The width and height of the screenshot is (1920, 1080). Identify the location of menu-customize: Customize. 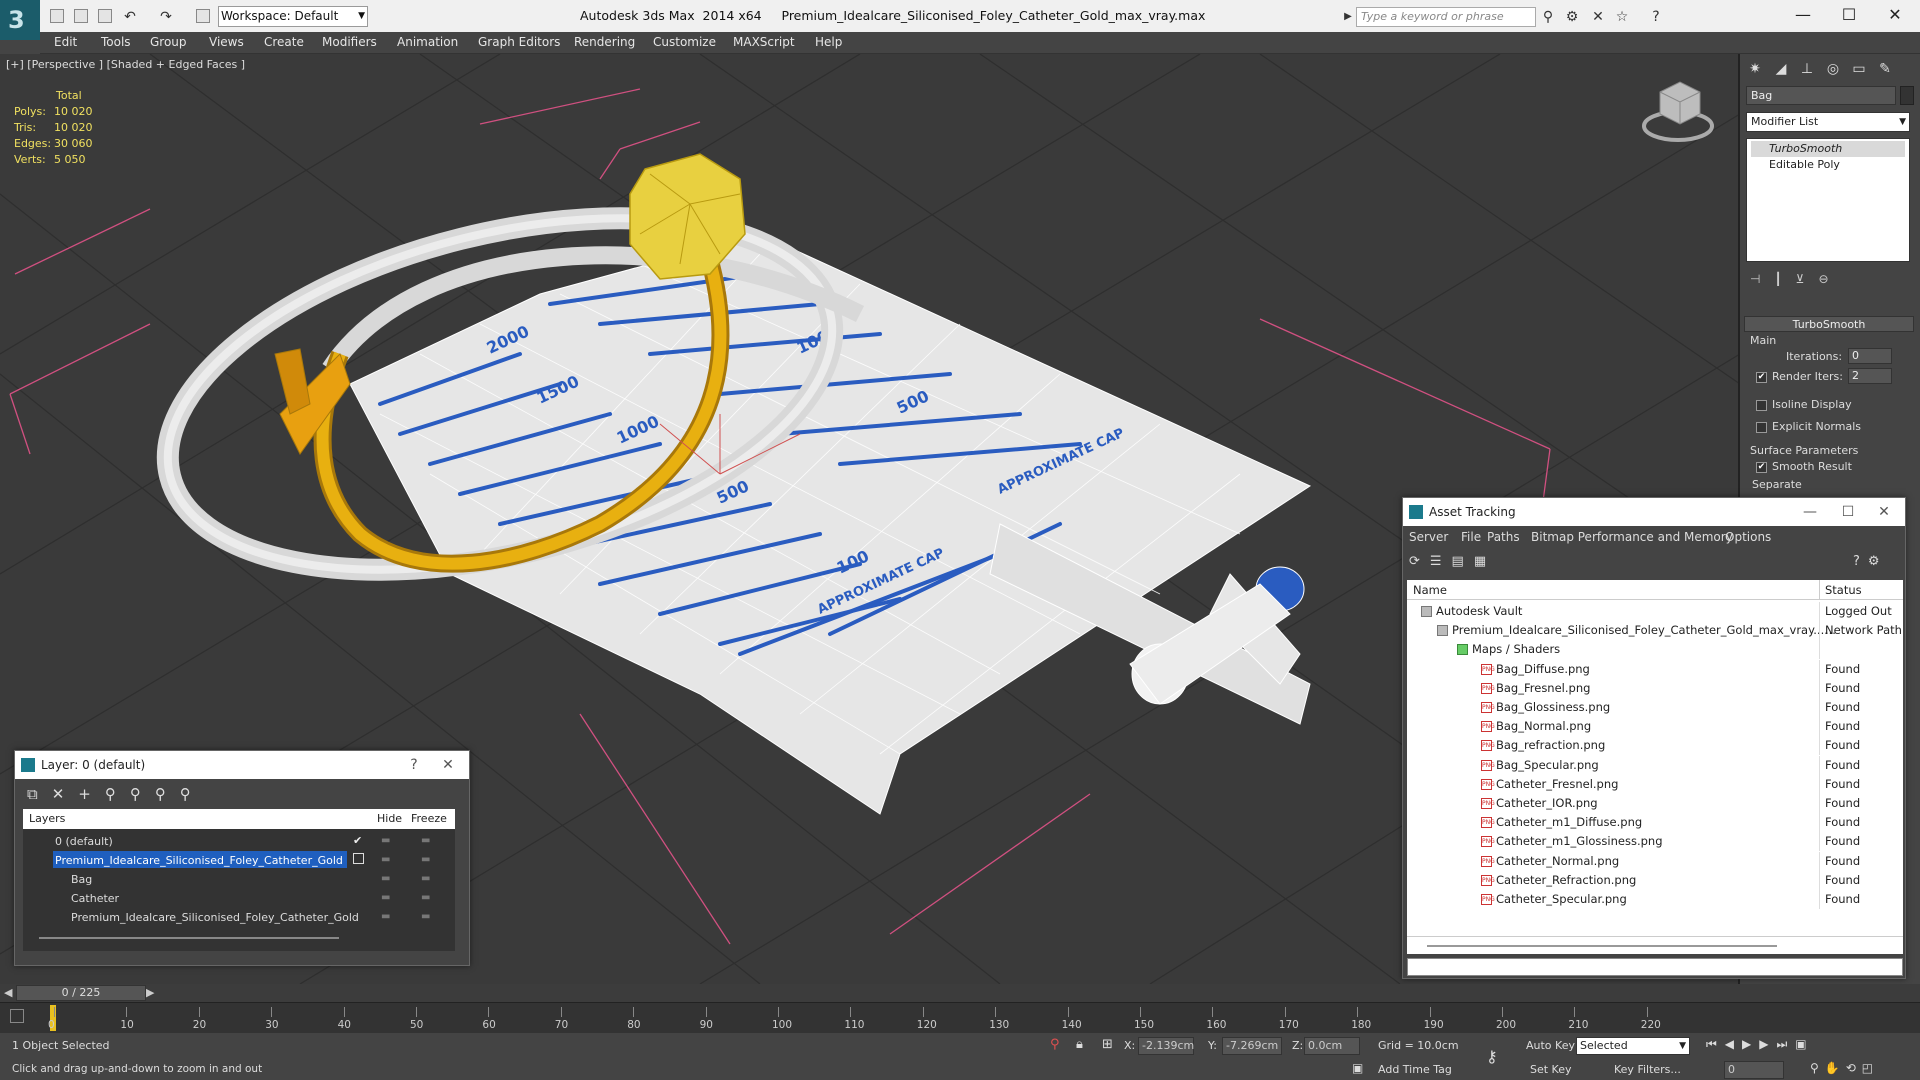
(684, 42).